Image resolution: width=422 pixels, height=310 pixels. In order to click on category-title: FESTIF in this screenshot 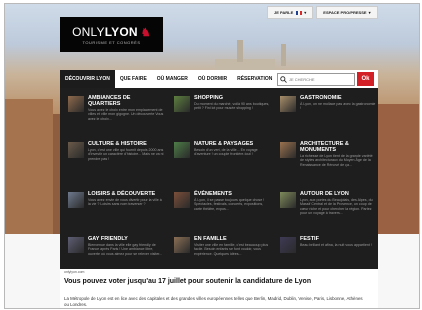, I will do `click(338, 239)`.